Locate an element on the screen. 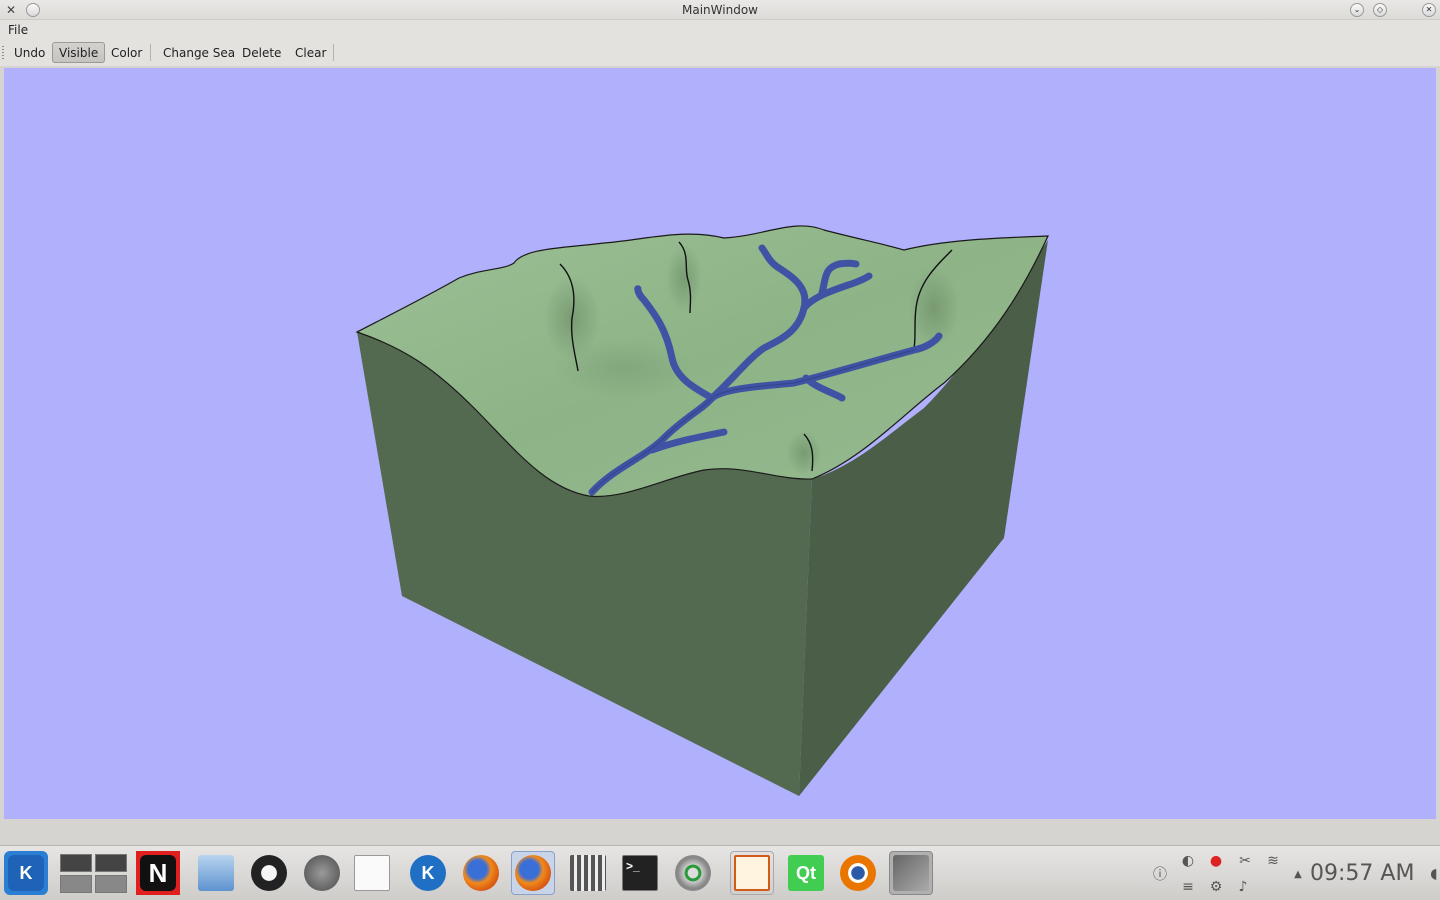  status-bar is located at coordinates (720, 832).